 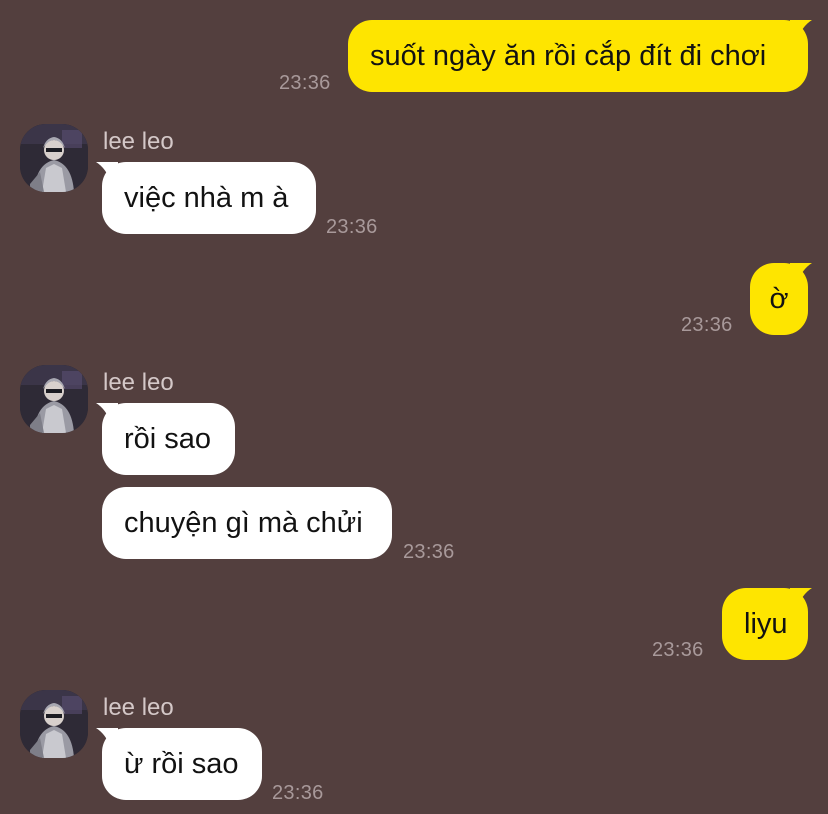 I want to click on message-bubble: chuyện gì mà chửi, so click(x=247, y=523).